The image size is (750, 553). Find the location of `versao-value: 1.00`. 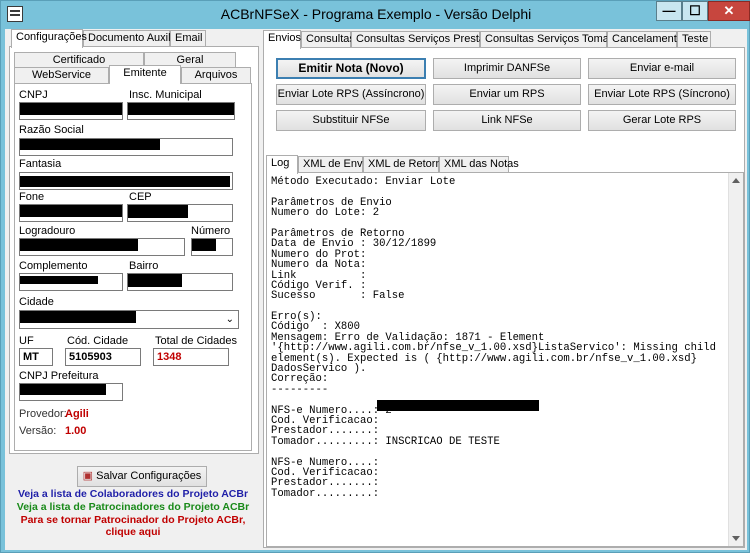

versao-value: 1.00 is located at coordinates (76, 431).